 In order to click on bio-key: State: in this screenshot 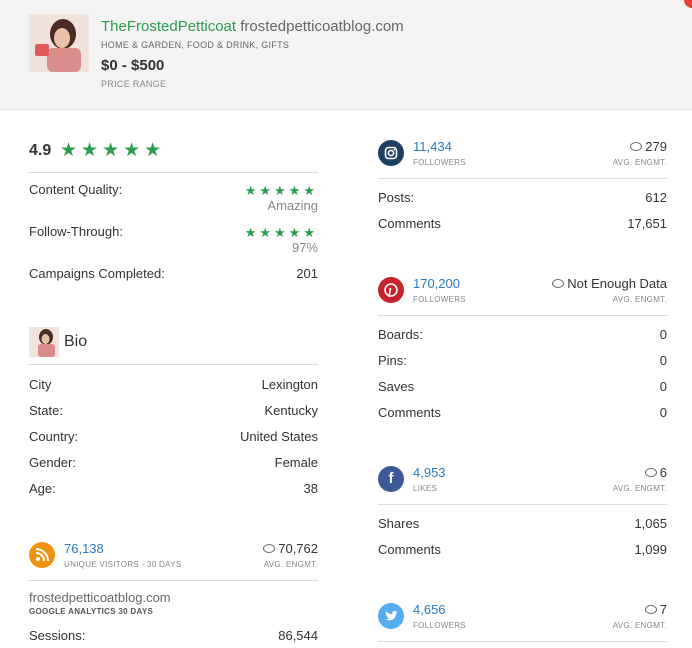, I will do `click(46, 410)`.